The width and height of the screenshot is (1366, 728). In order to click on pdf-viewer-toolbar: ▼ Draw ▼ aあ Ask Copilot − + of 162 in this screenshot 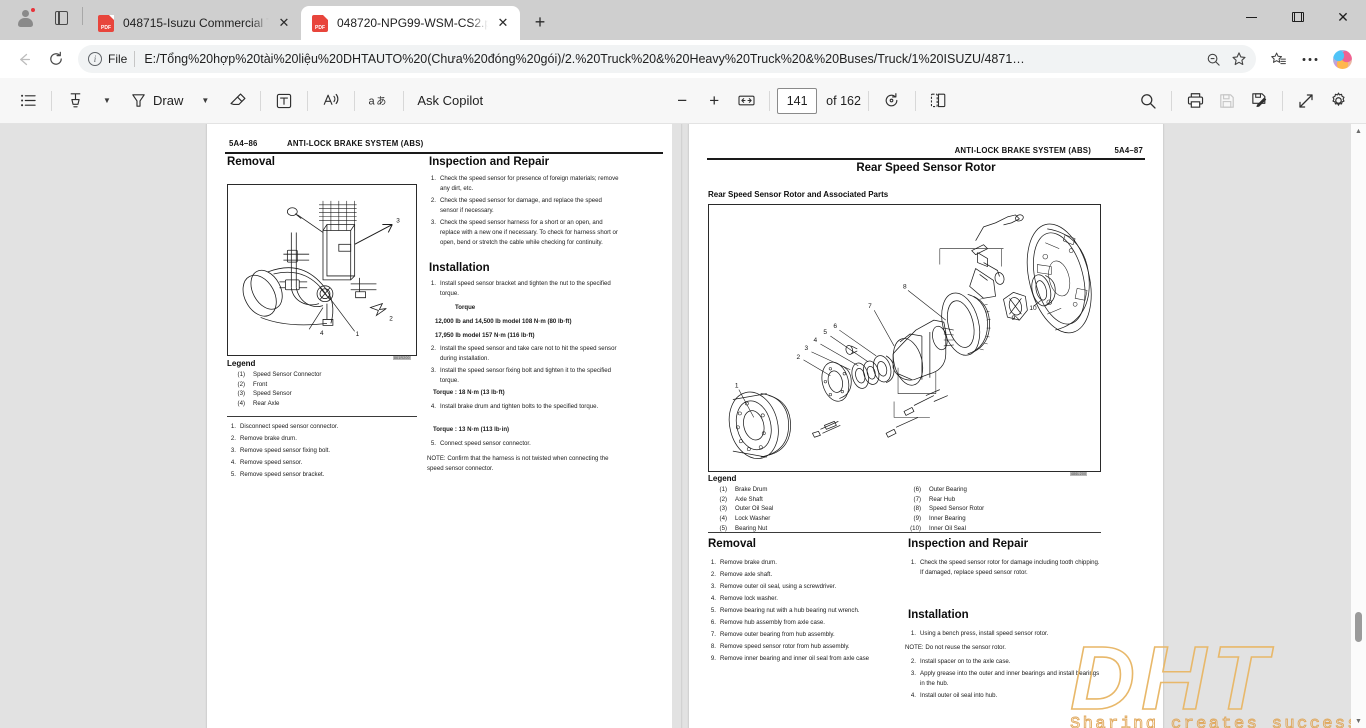, I will do `click(683, 101)`.